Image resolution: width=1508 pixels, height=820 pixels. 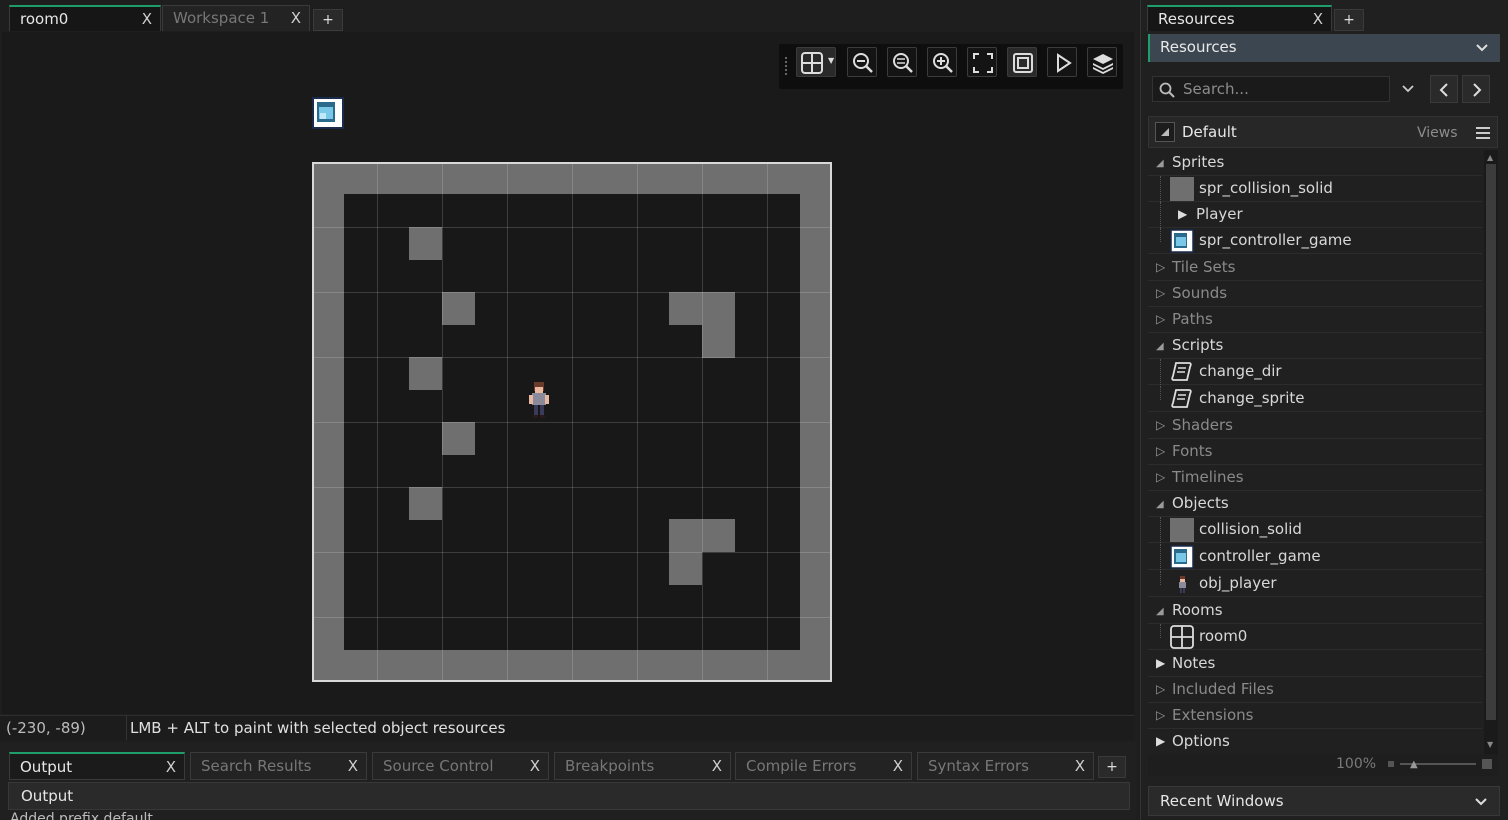 I want to click on tab-resources: Resources X, so click(x=1239, y=18).